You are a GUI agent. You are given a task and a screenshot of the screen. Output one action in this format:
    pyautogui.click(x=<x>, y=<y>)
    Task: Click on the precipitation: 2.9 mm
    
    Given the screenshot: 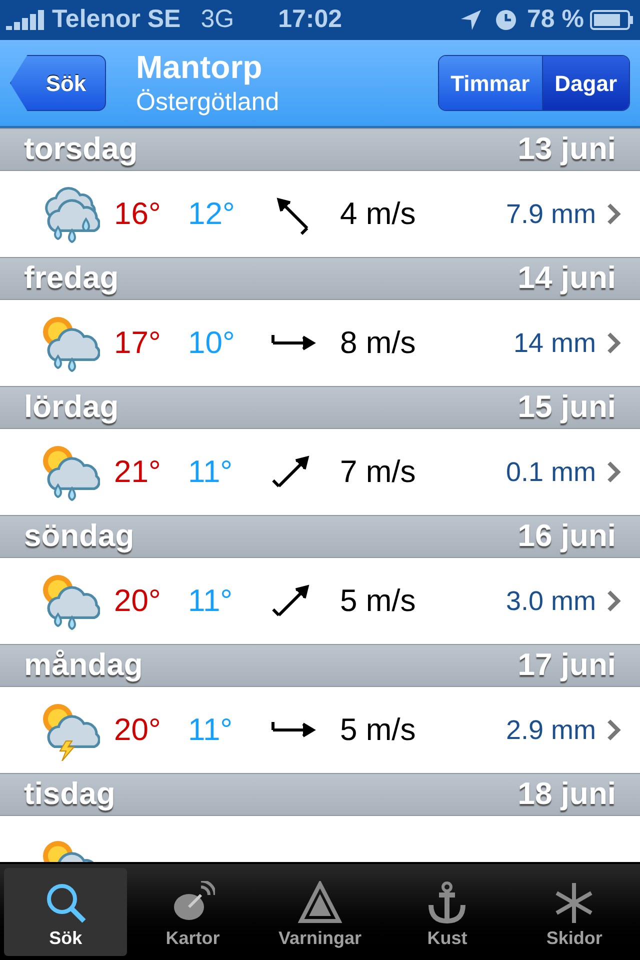 What is the action you would take?
    pyautogui.click(x=550, y=730)
    